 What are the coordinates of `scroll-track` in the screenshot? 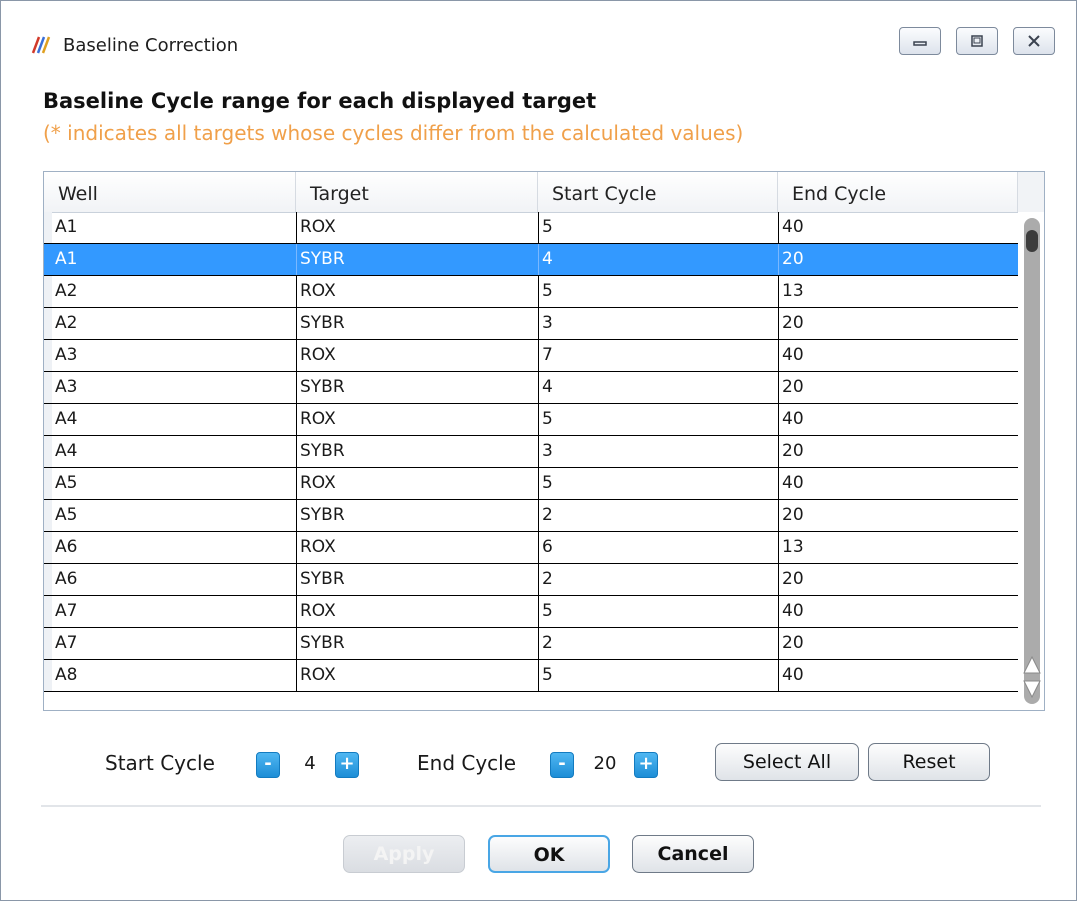 It's located at (1032, 461).